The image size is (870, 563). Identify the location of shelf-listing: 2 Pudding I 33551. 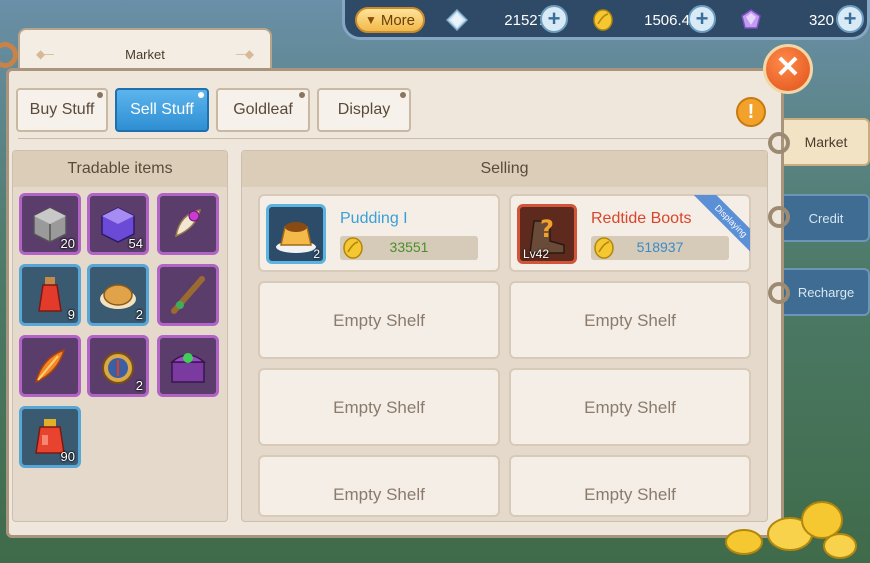
(379, 233).